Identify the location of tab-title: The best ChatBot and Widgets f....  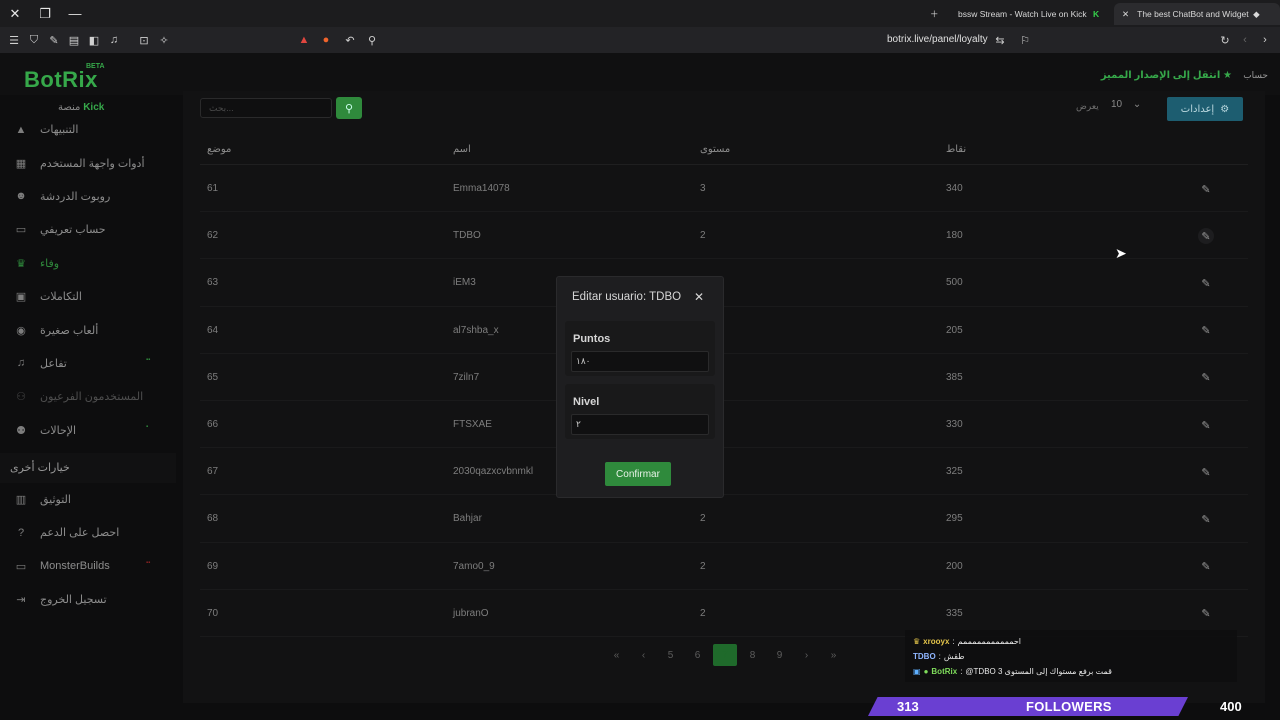
(1193, 14).